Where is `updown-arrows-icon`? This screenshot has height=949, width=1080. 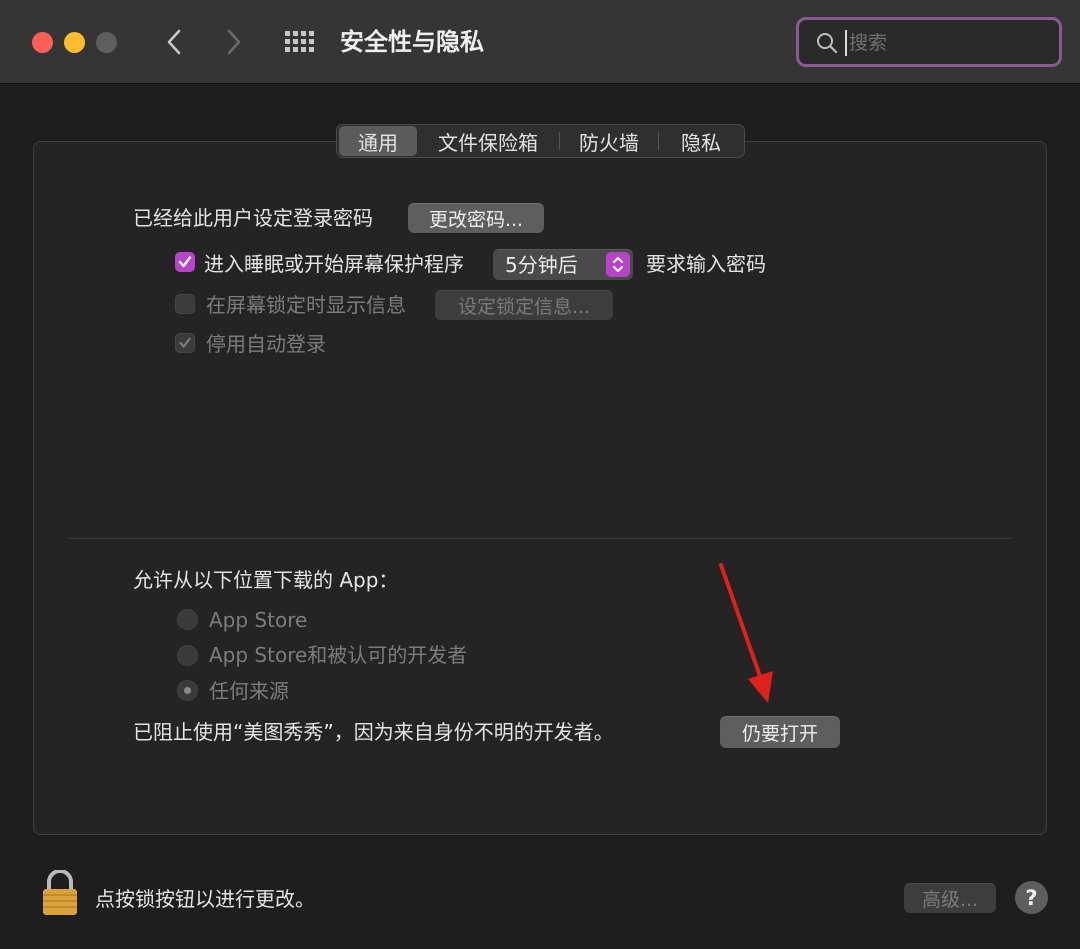
updown-arrows-icon is located at coordinates (618, 264).